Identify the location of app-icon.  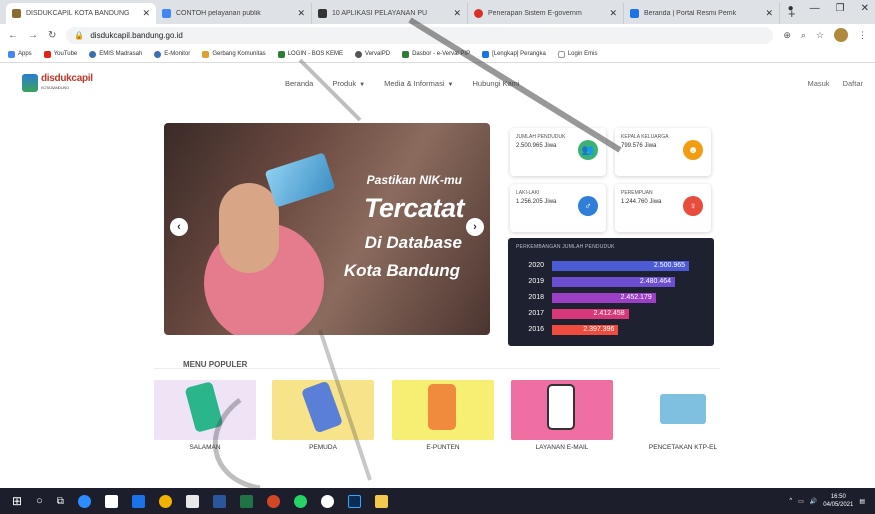
(192, 501).